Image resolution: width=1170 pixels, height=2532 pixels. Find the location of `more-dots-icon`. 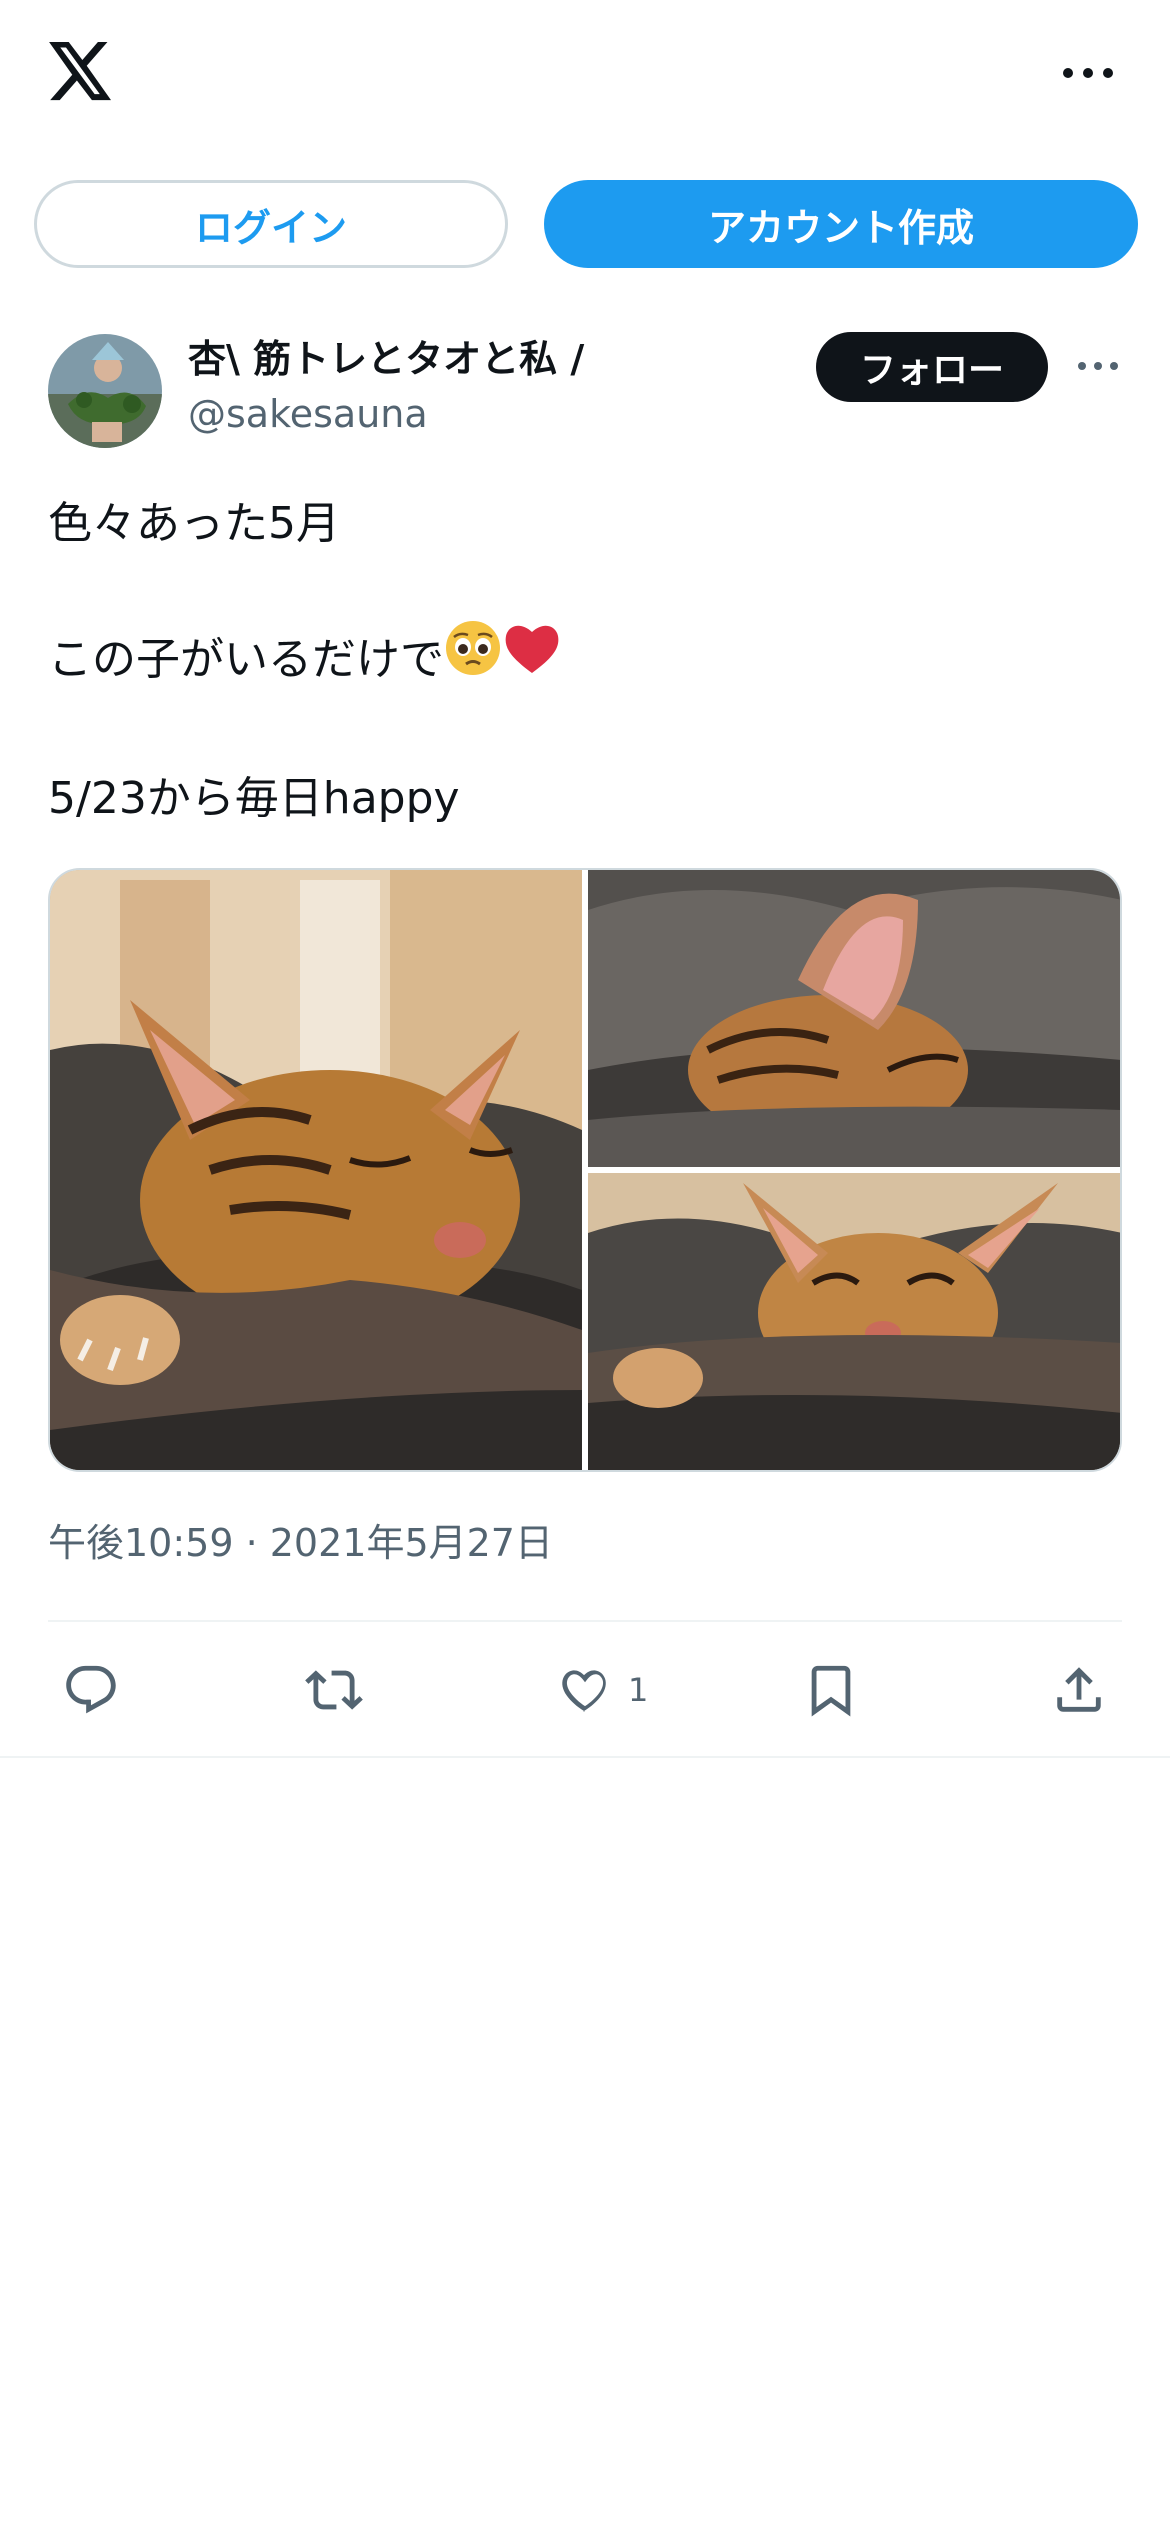

more-dots-icon is located at coordinates (1088, 73).